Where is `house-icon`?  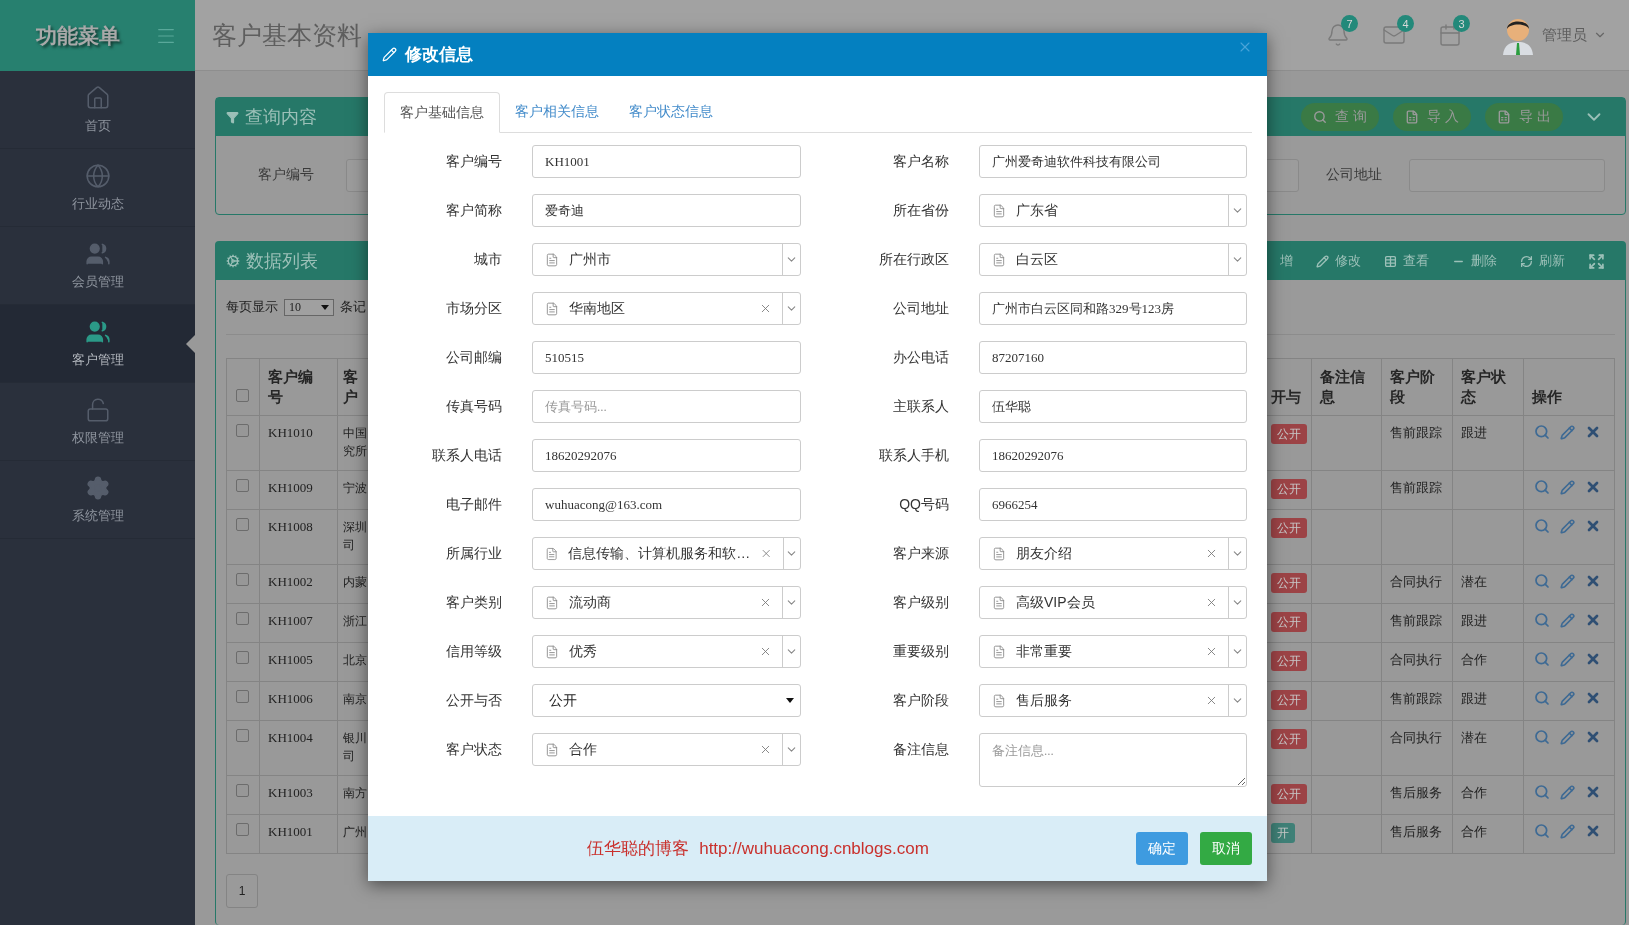 house-icon is located at coordinates (97, 97).